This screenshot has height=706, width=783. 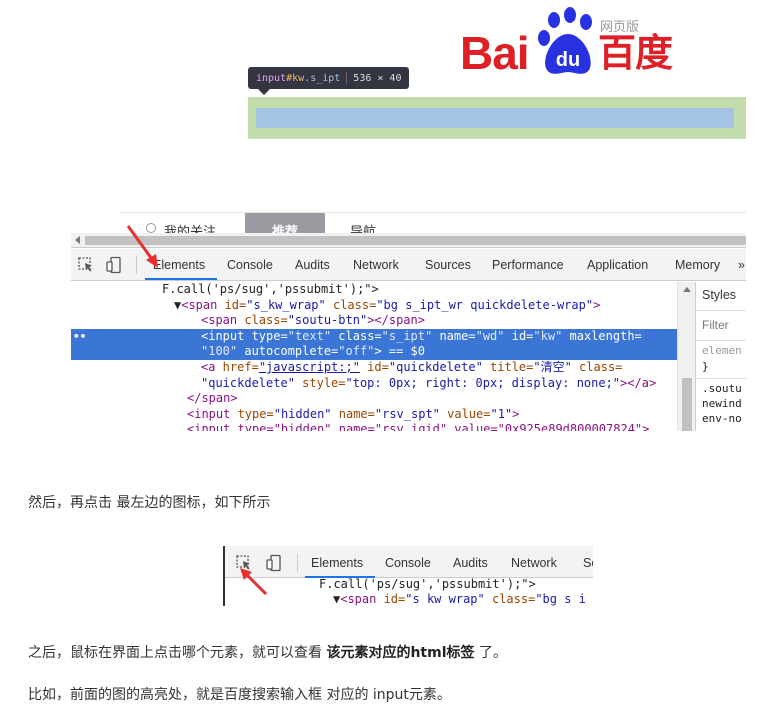 I want to click on baidu-logo-subtitle: 网页版, so click(x=620, y=27).